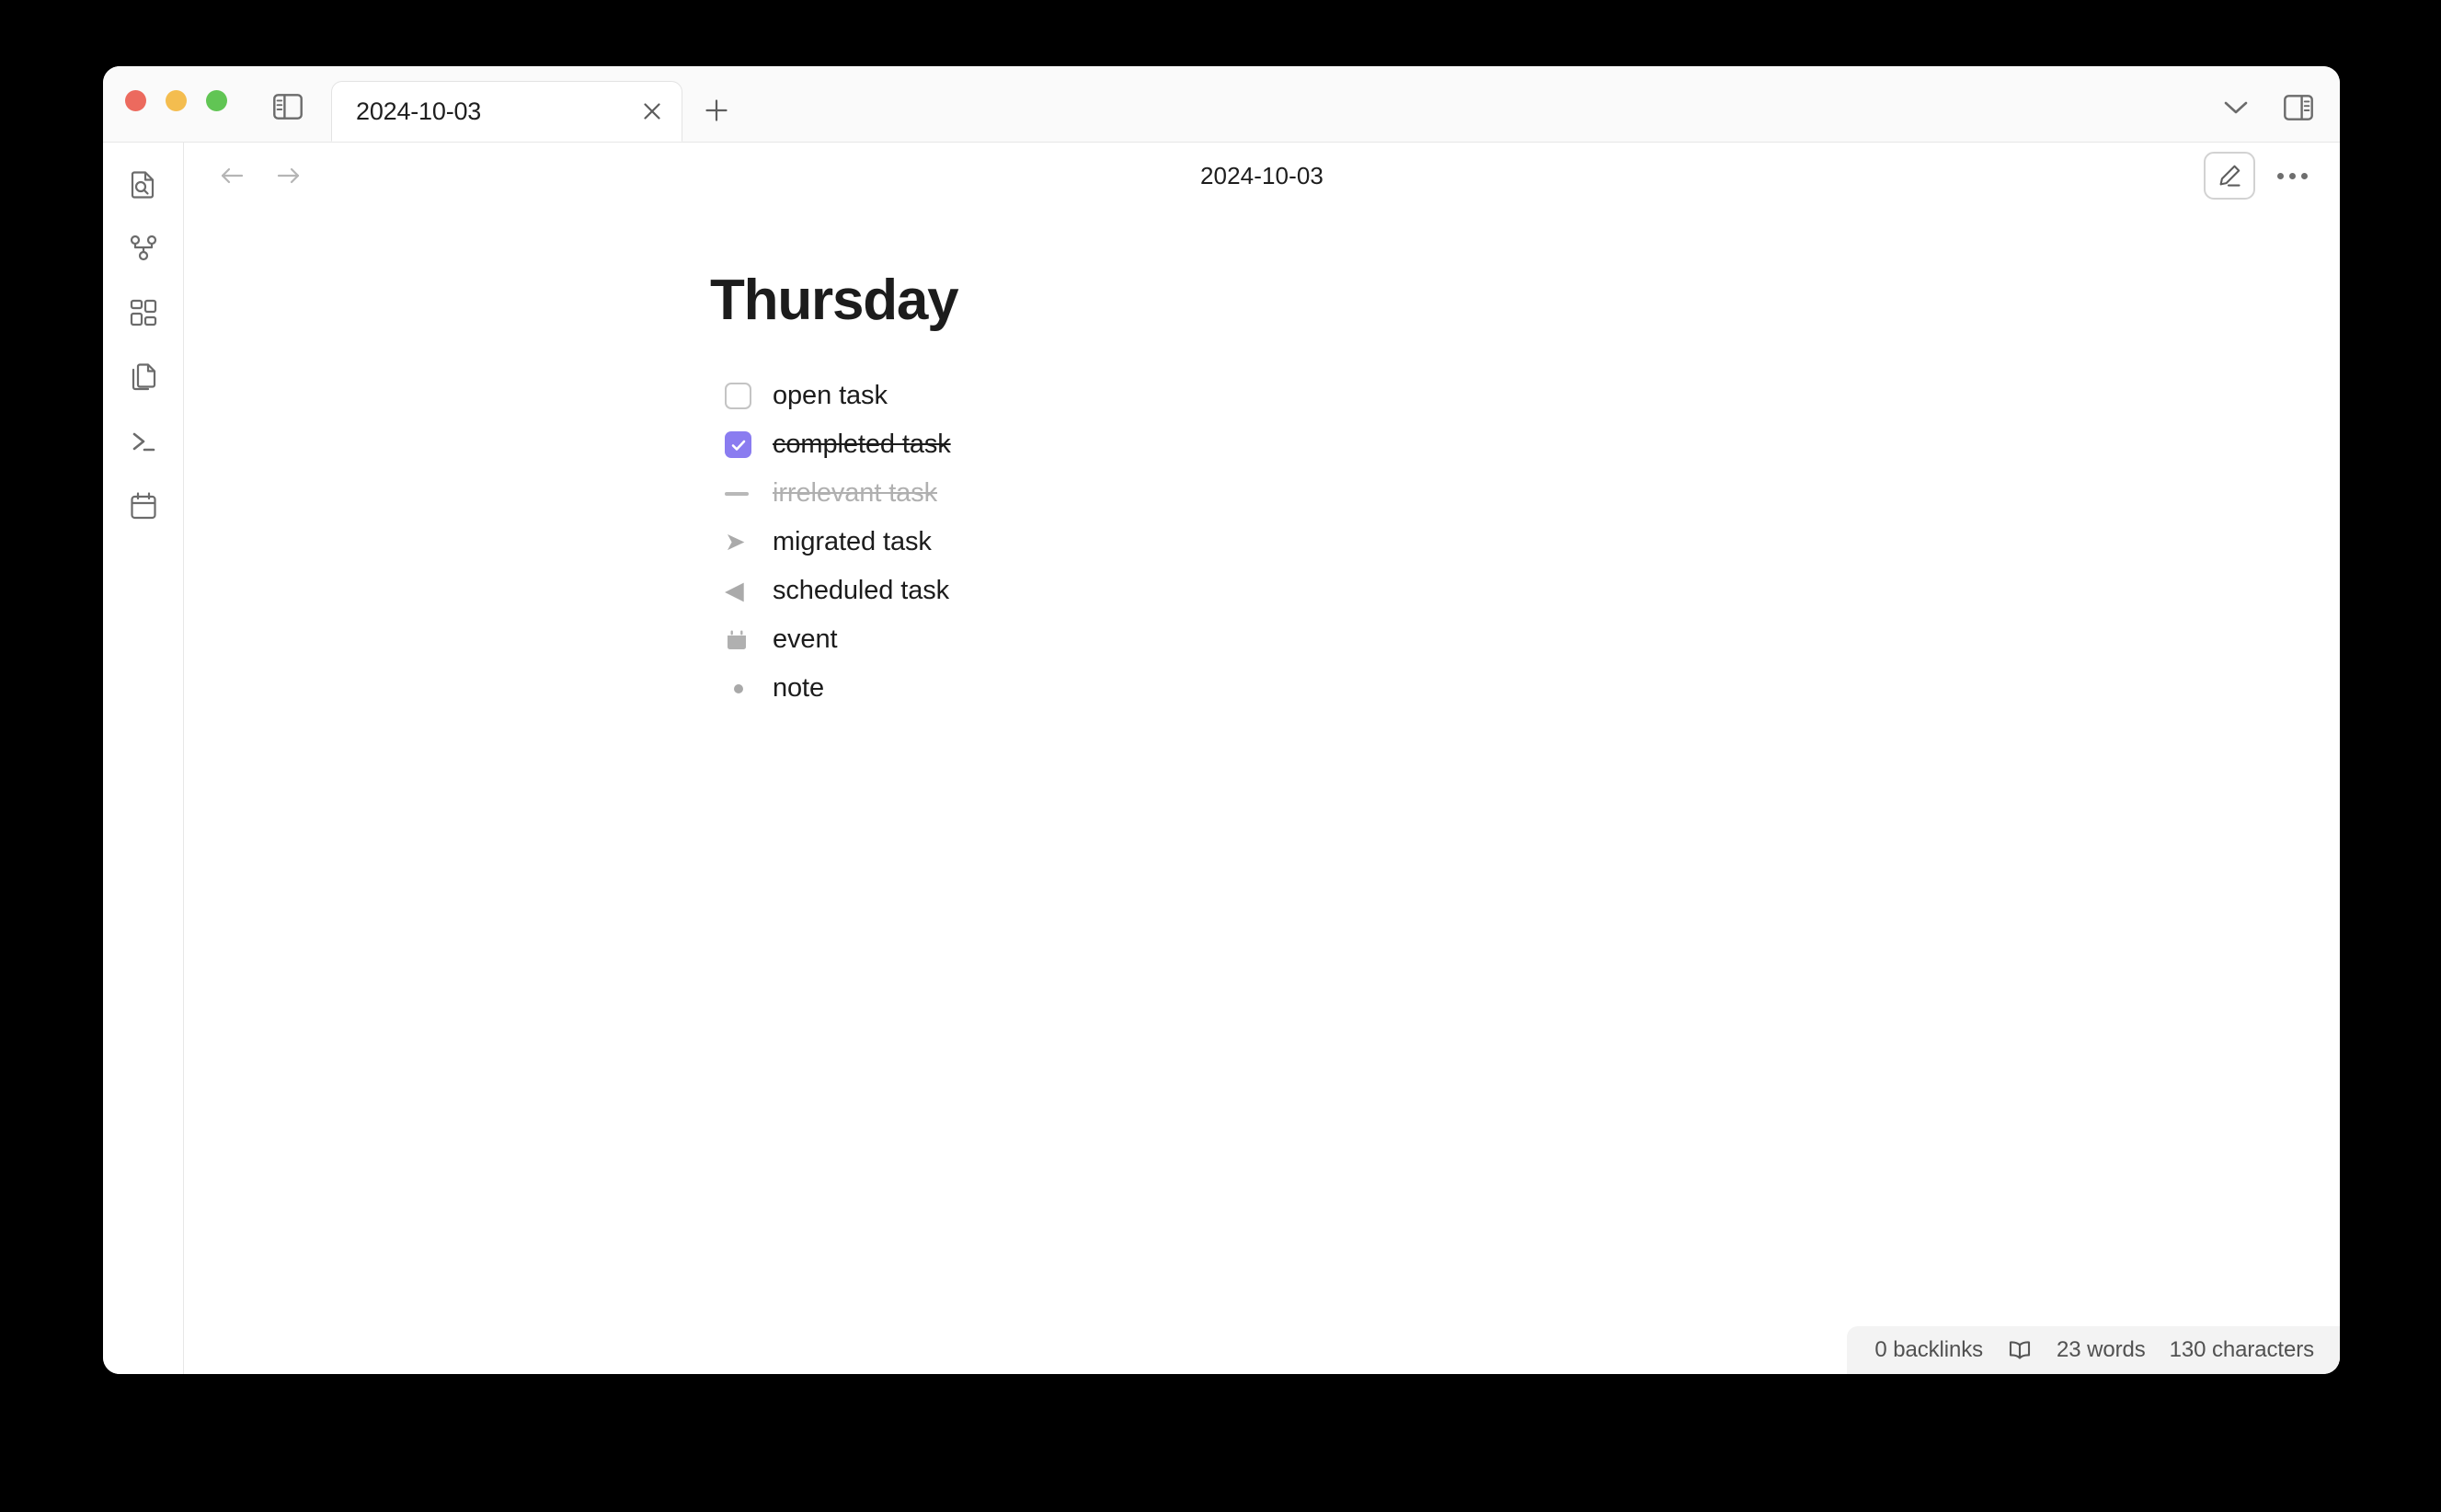 Image resolution: width=2441 pixels, height=1512 pixels. Describe the element at coordinates (738, 396) in the screenshot. I see `checkbox-unchecked-icon` at that location.